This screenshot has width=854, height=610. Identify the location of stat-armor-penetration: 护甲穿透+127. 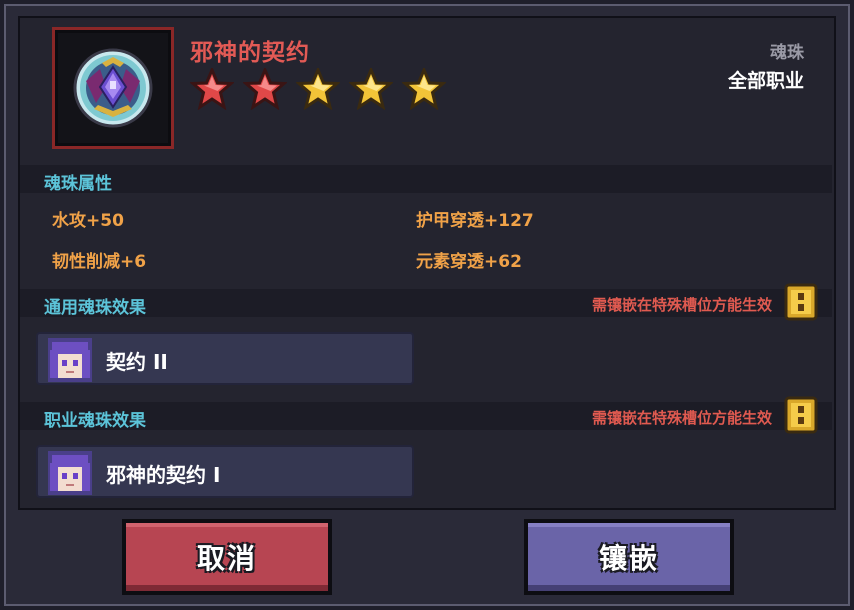
(475, 221).